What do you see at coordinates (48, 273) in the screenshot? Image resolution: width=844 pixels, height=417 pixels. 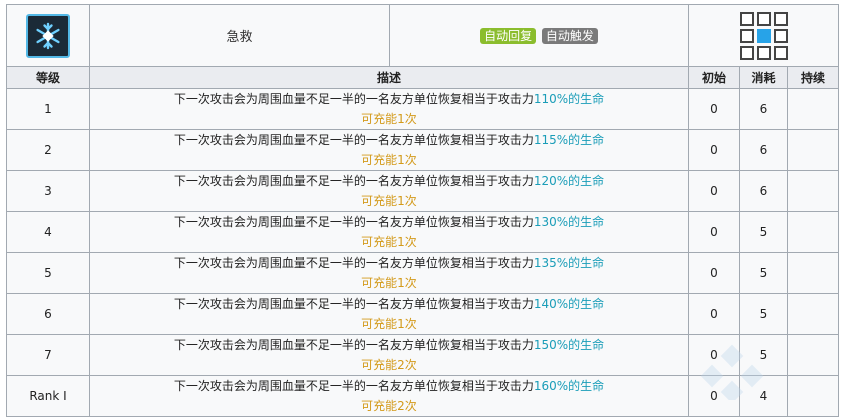 I see `level-cell: 5` at bounding box center [48, 273].